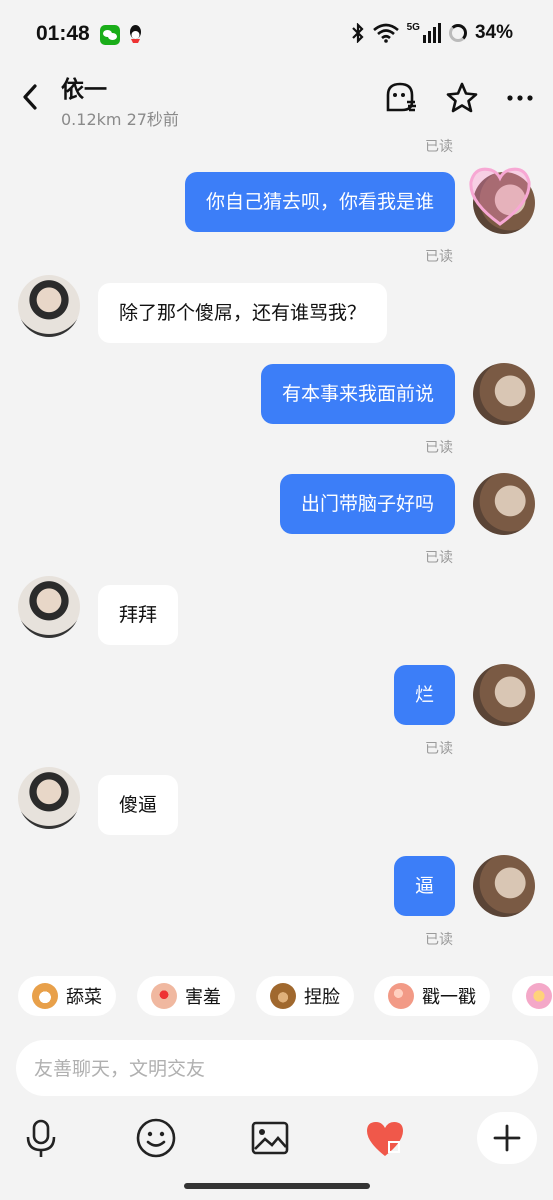 The width and height of the screenshot is (553, 1200). Describe the element at coordinates (424, 695) in the screenshot. I see `message-bubble-sent: 烂` at that location.